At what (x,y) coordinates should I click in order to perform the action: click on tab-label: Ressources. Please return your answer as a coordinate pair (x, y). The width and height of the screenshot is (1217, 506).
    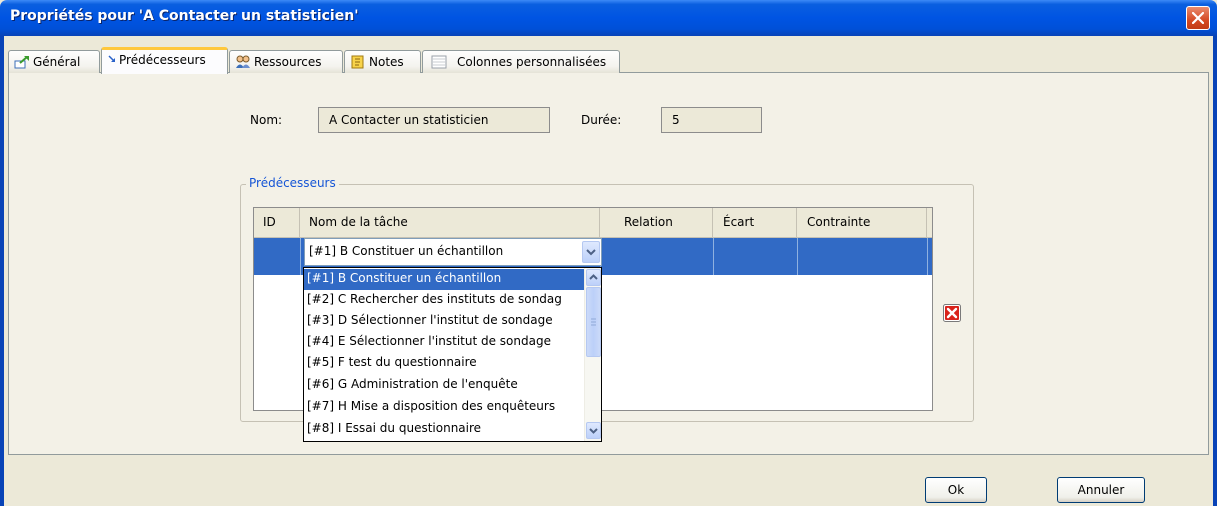
    Looking at the image, I should click on (288, 62).